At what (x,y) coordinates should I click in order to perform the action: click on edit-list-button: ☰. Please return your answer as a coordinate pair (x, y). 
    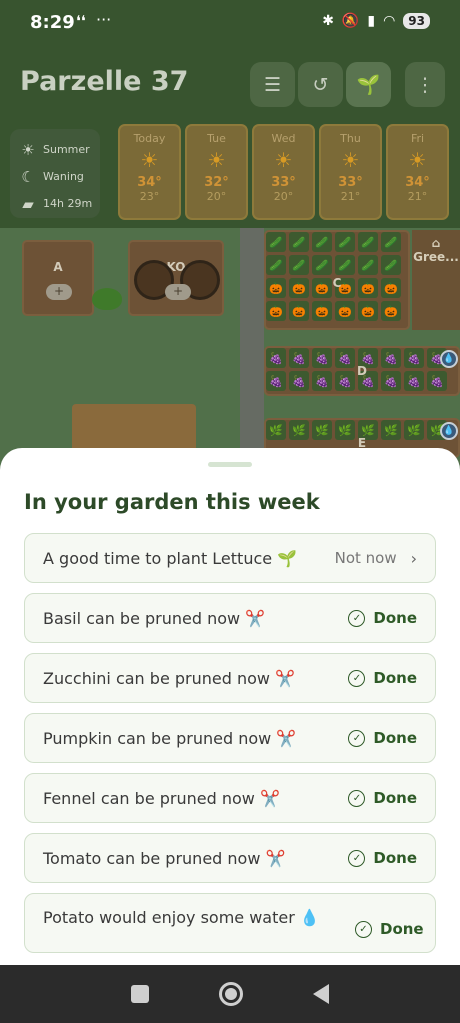
    Looking at the image, I should click on (272, 84).